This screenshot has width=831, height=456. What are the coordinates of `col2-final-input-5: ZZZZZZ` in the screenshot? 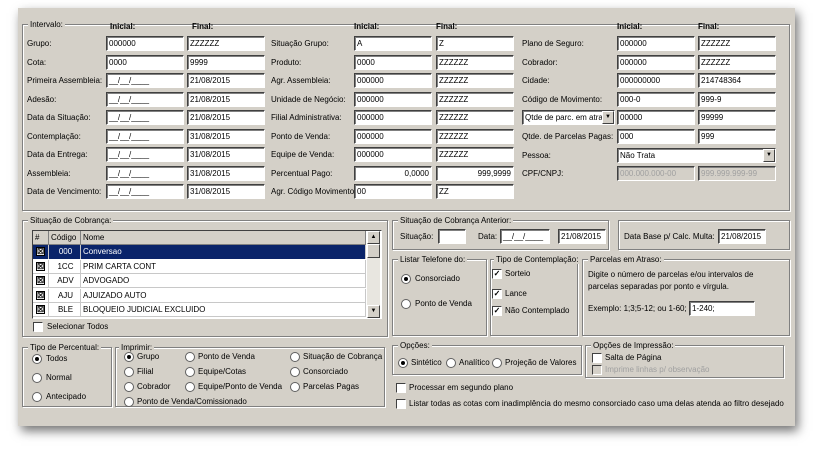 It's located at (475, 136).